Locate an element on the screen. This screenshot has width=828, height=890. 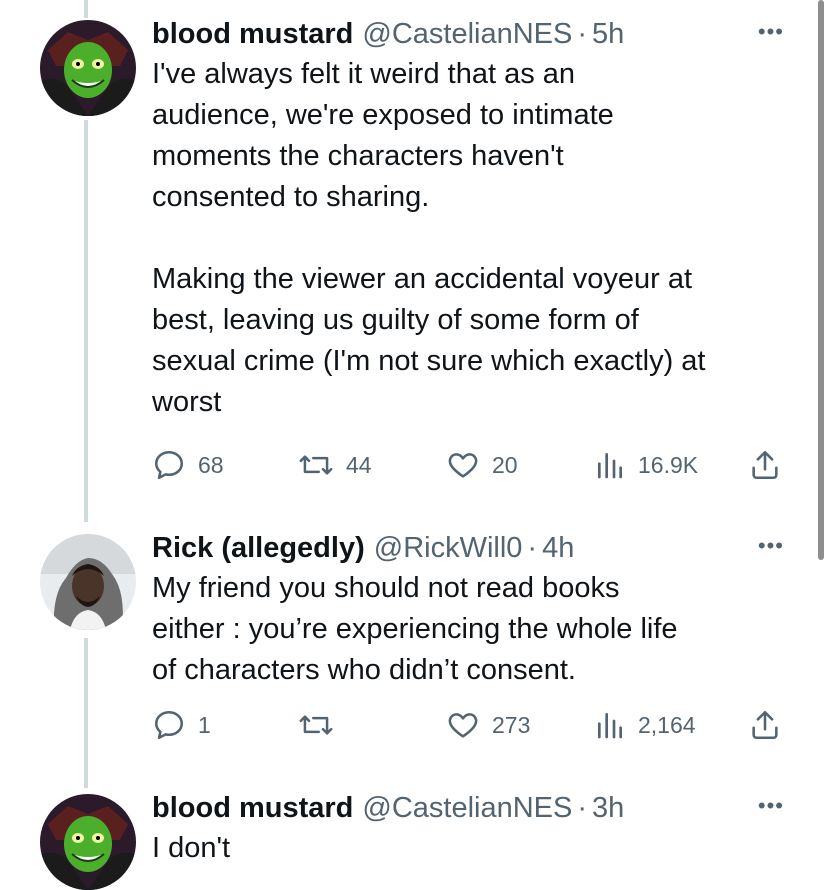
tweet-header: blood mustard @CastelianNES · 3h is located at coordinates (468, 808).